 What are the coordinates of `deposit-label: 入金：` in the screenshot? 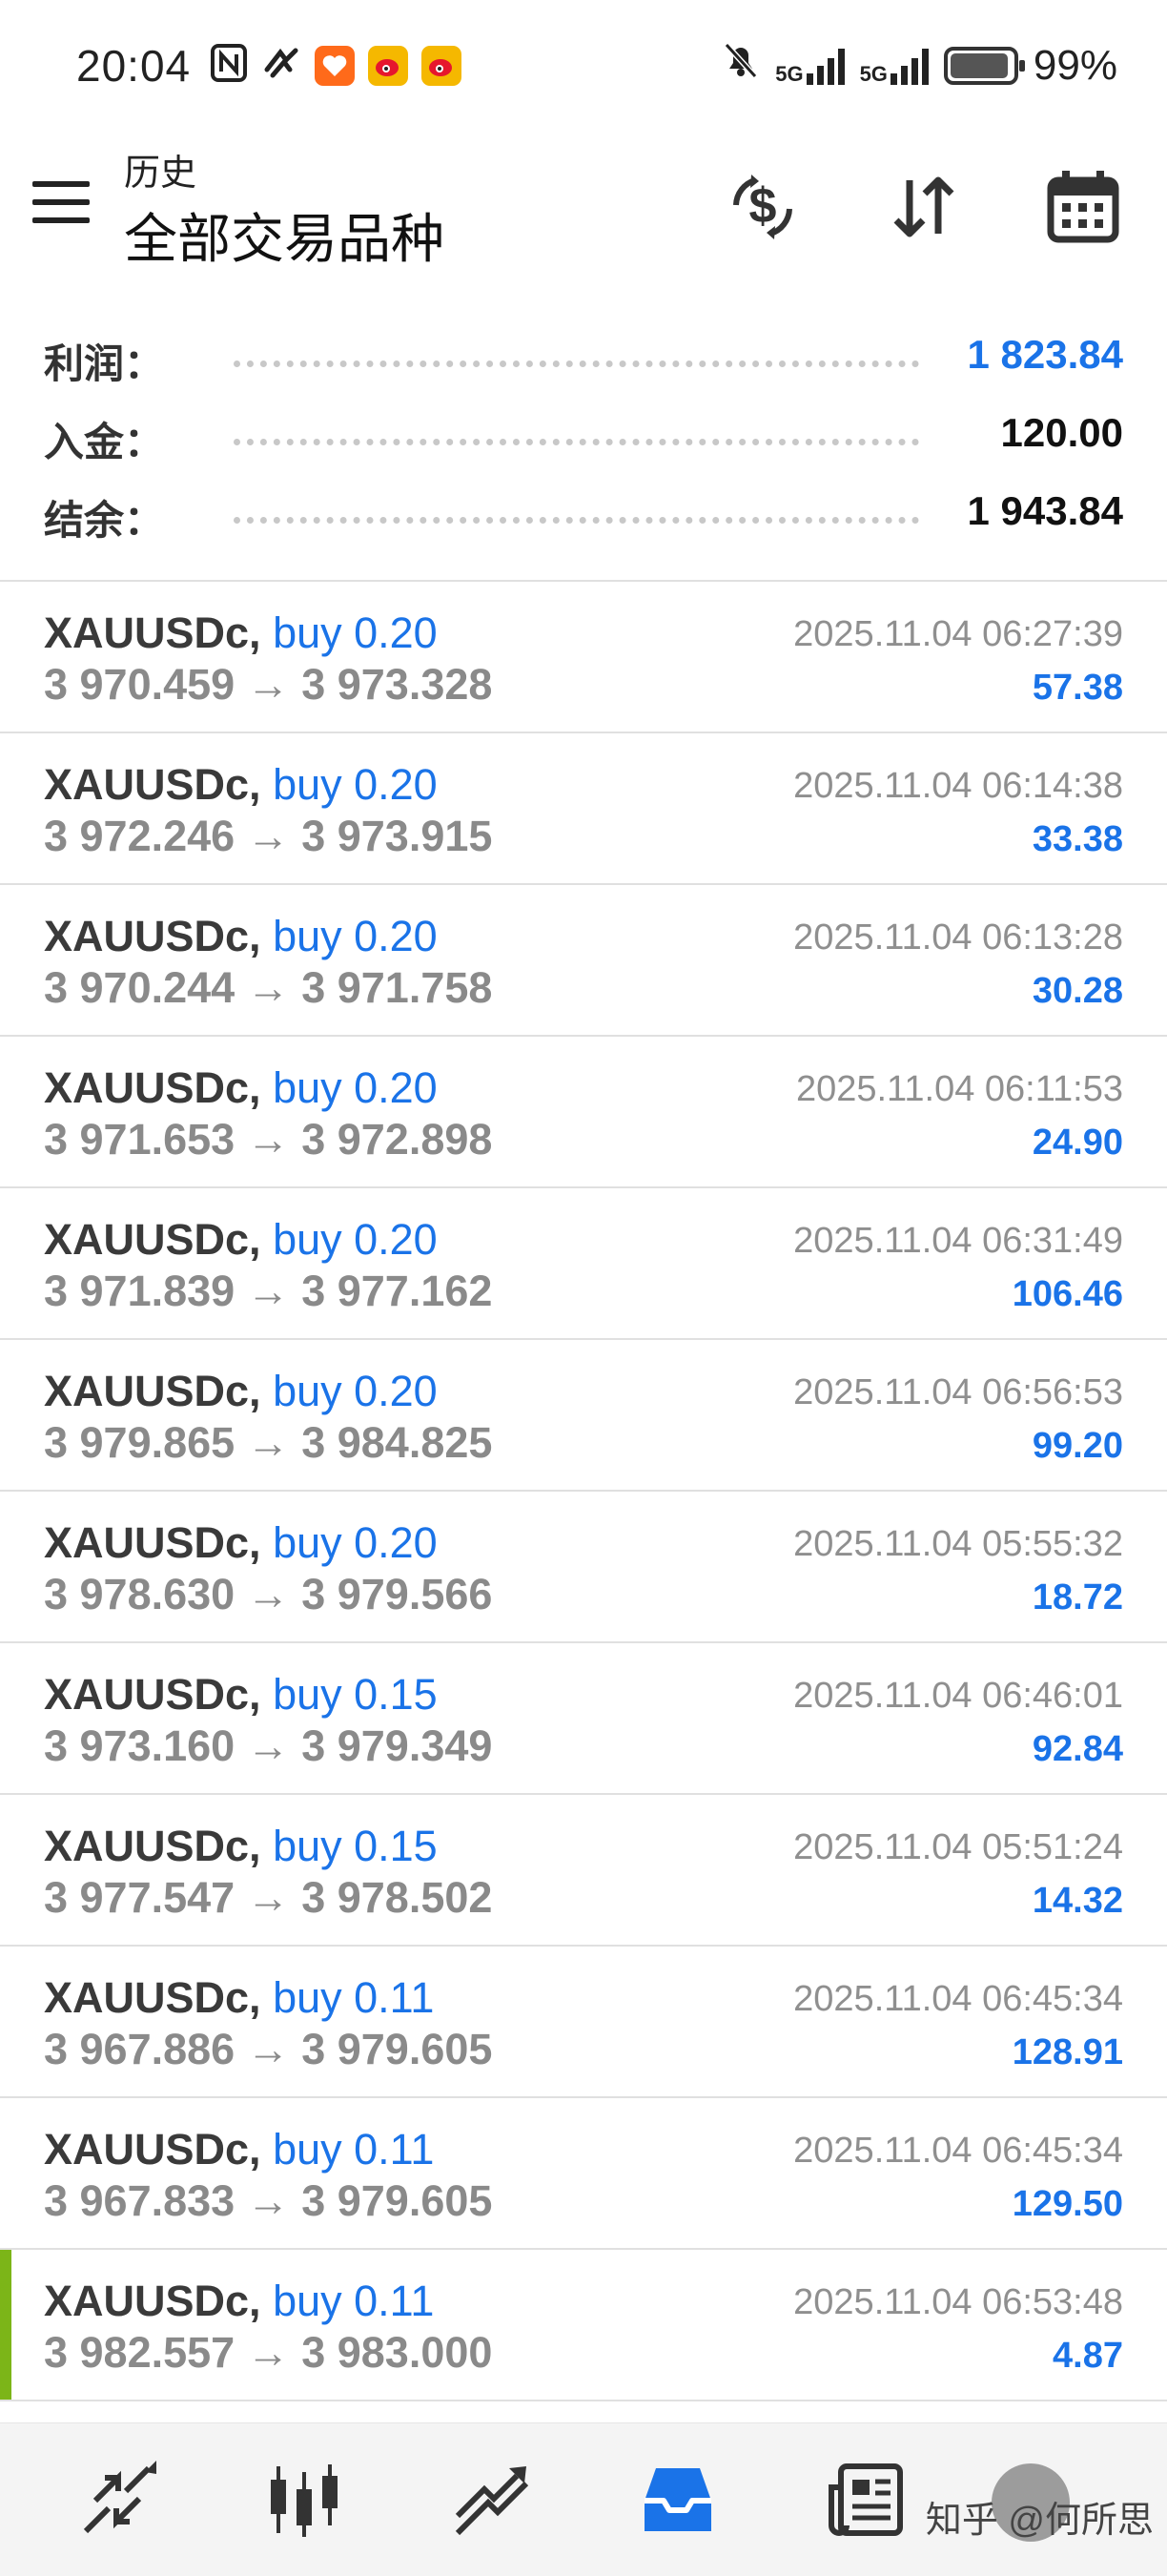 It's located at (104, 442).